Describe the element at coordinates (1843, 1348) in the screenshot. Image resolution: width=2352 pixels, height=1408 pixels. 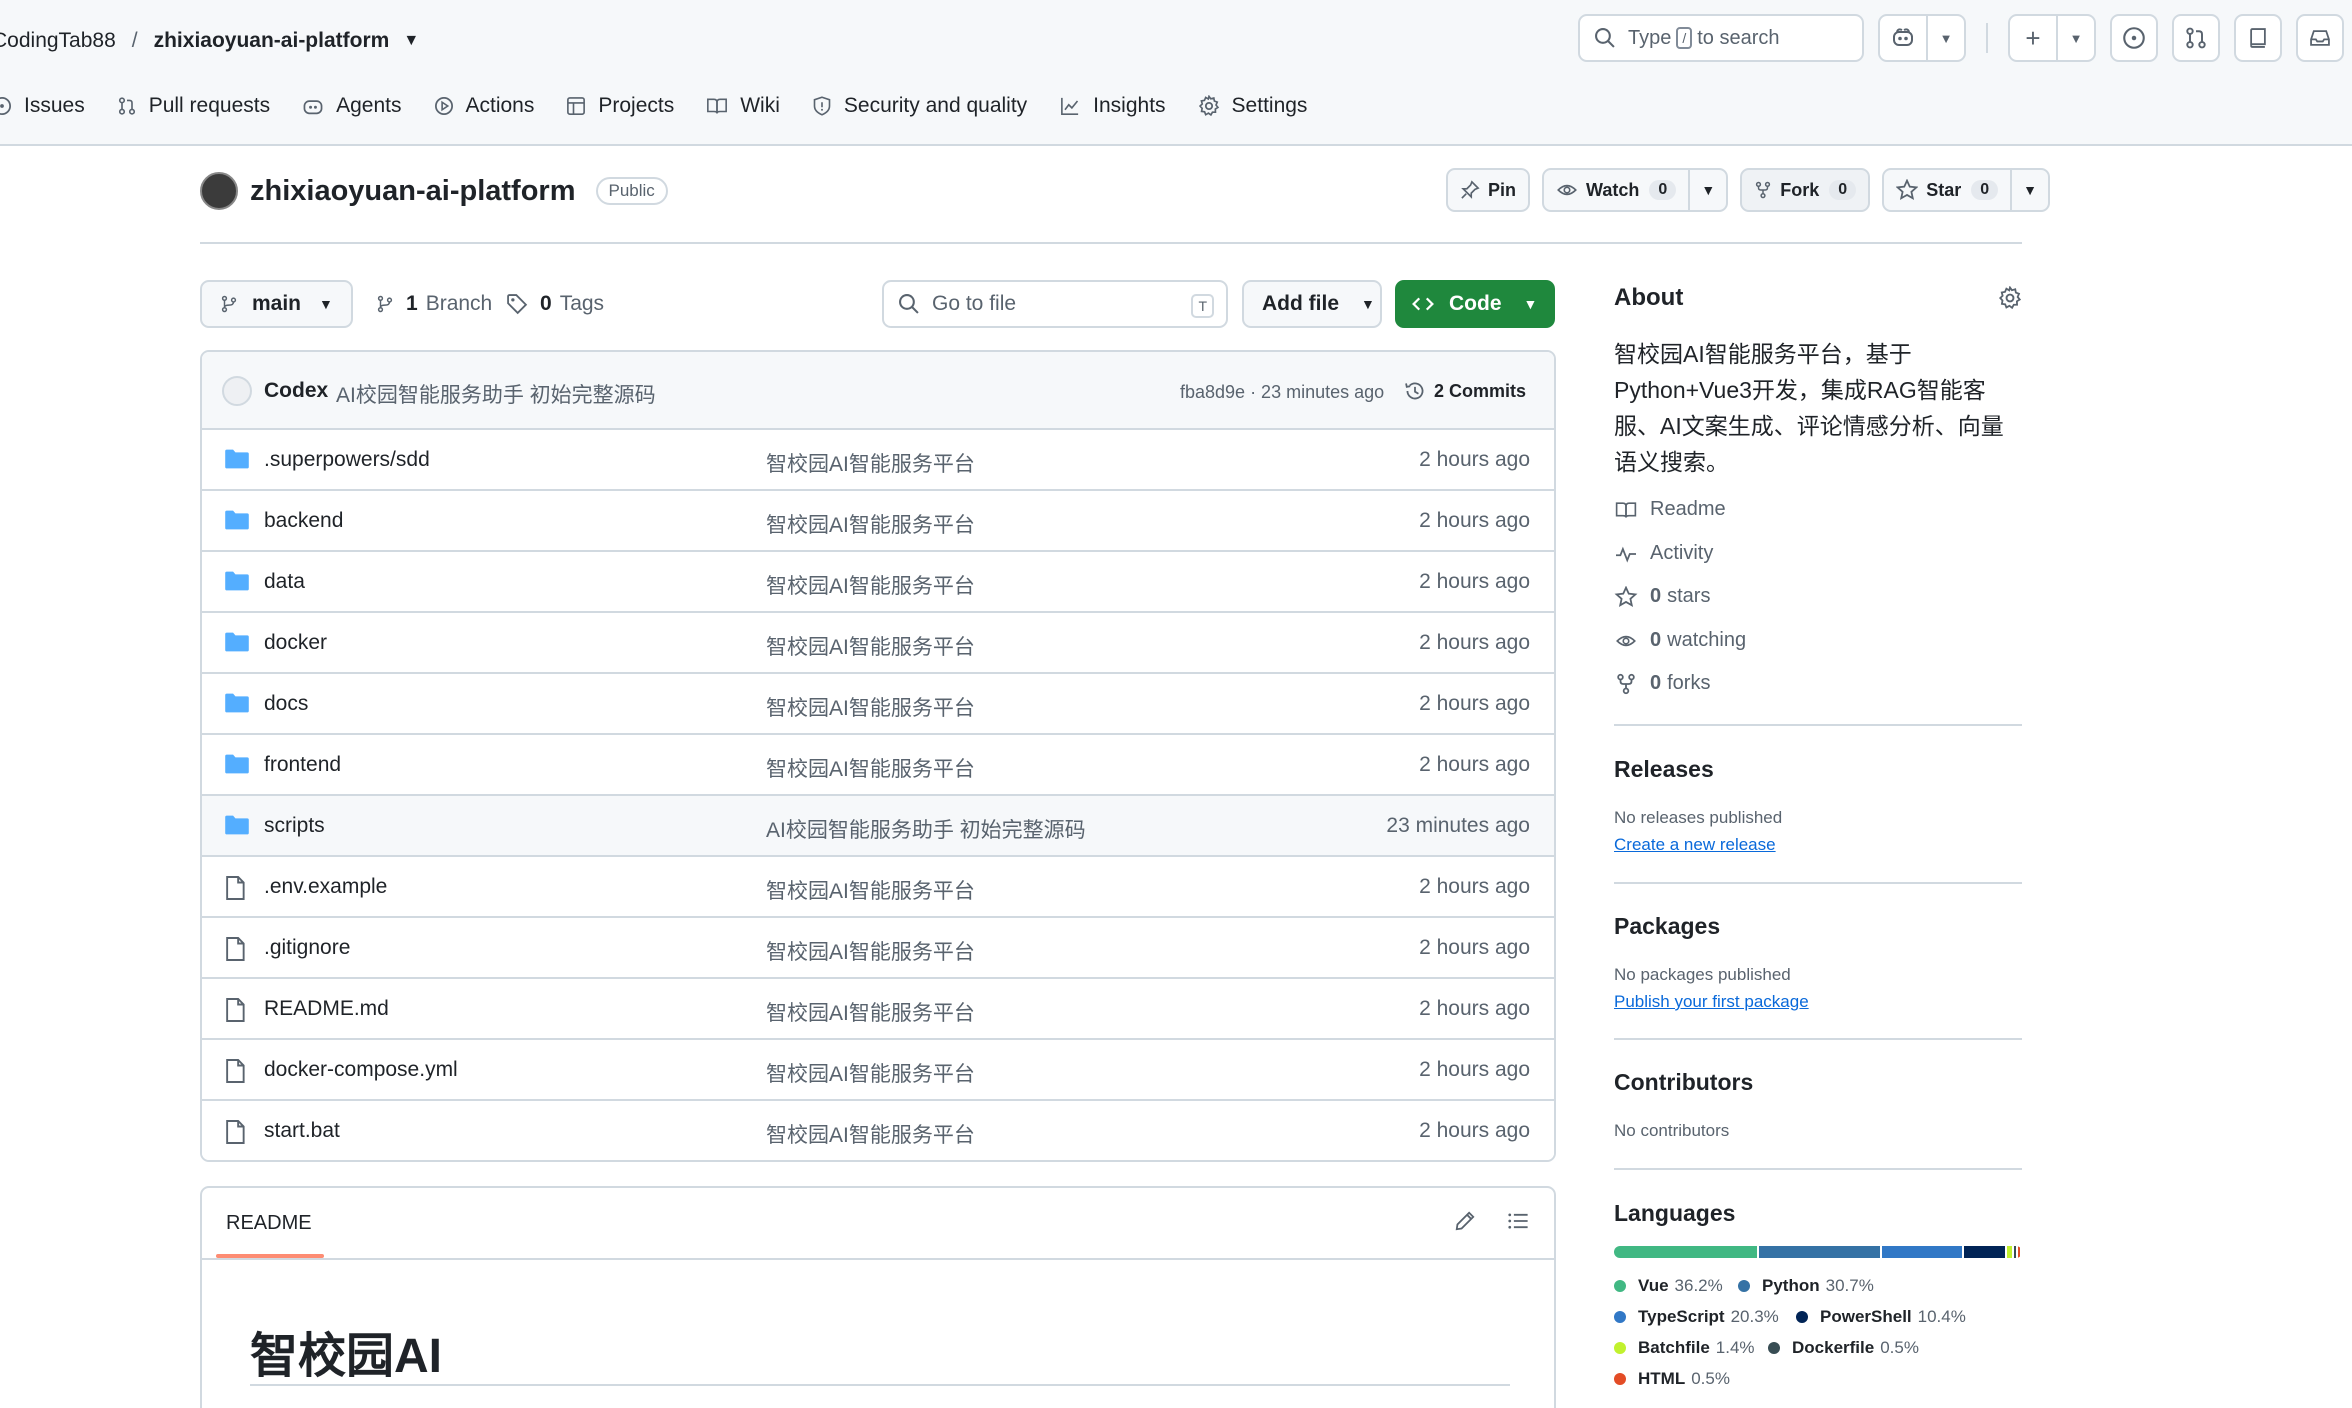
I see `language-item: Dockerfile 0.5%` at that location.